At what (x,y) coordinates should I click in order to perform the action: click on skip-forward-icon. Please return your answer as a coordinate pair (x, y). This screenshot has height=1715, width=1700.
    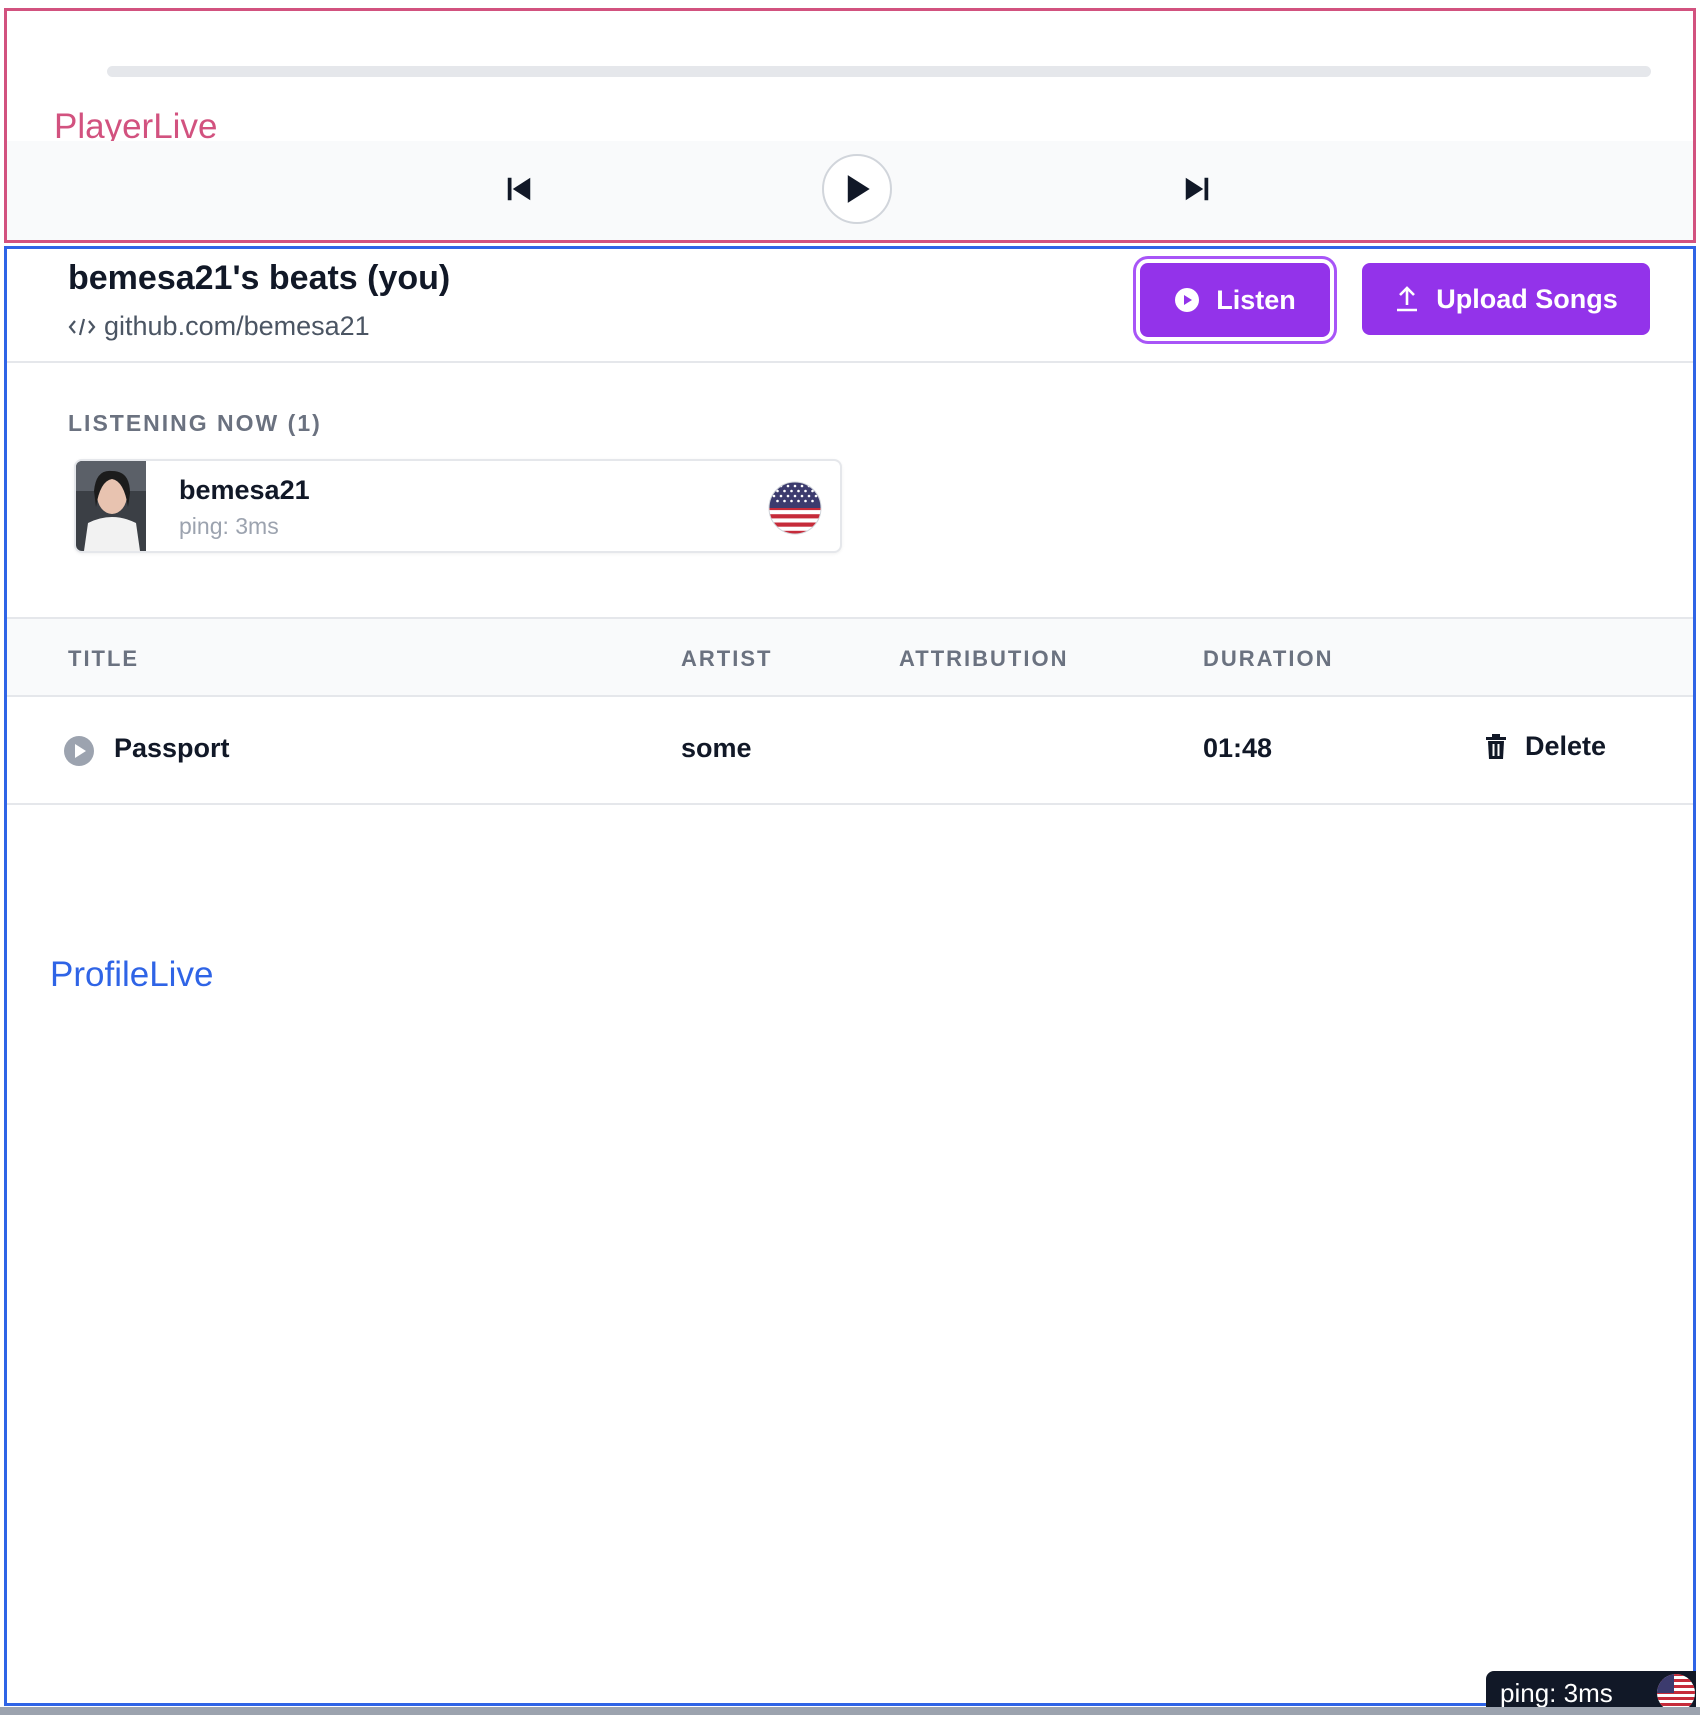
    Looking at the image, I should click on (1197, 189).